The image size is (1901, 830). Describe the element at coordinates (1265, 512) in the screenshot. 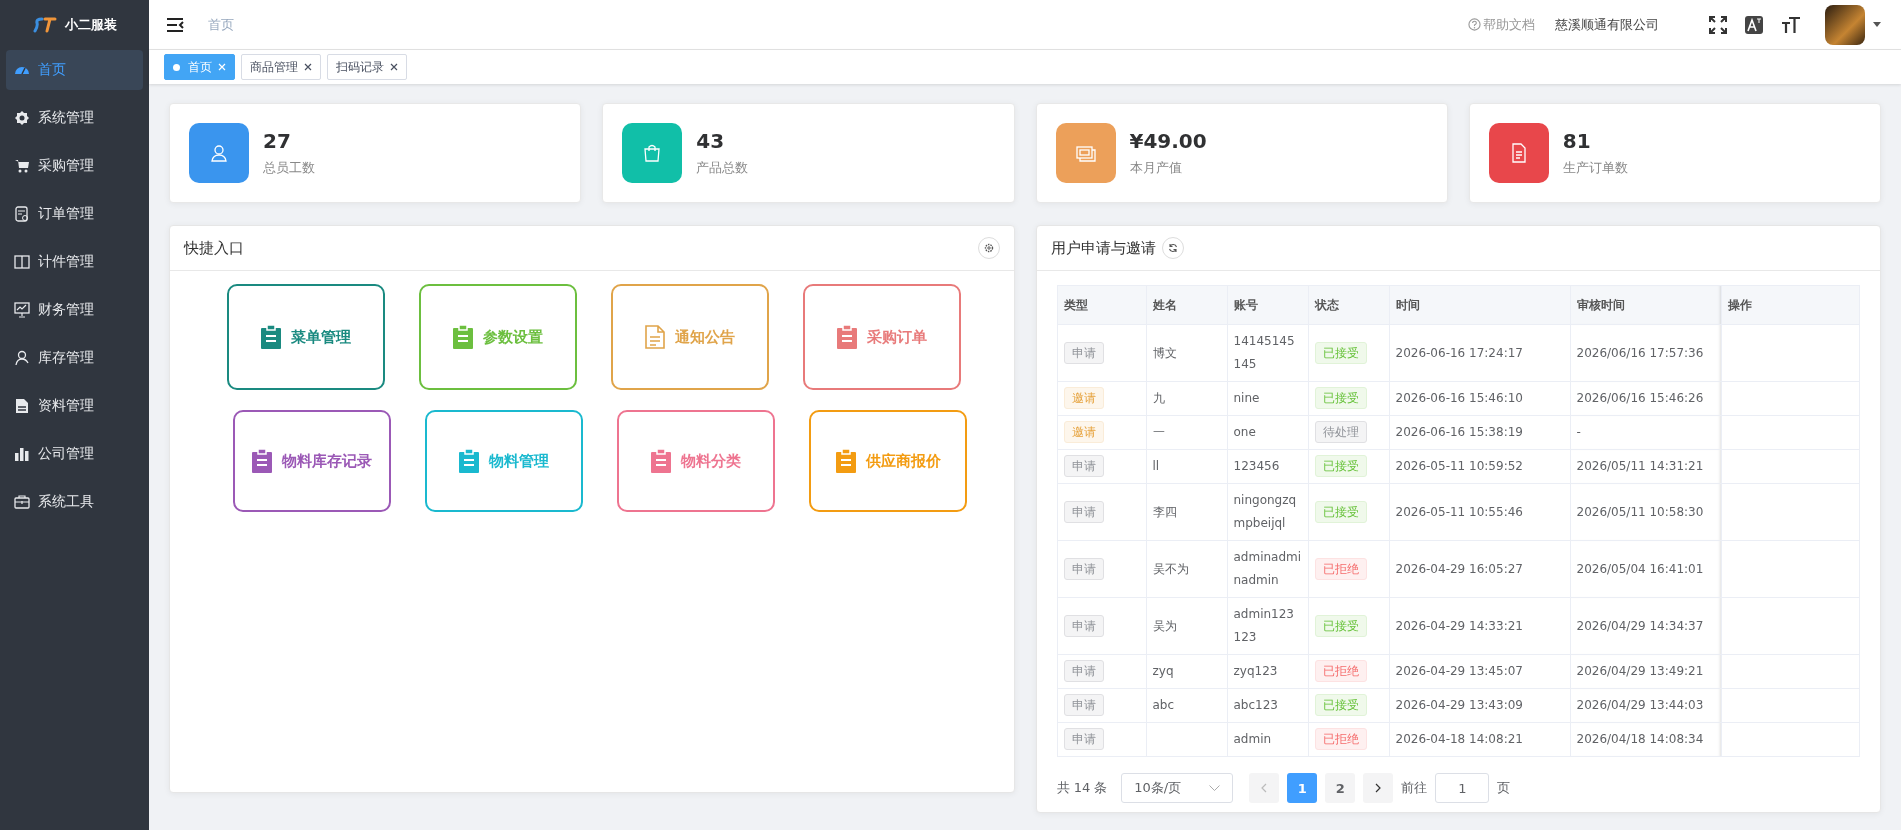

I see `table-cell-text: ningongzqmpbeijql` at that location.